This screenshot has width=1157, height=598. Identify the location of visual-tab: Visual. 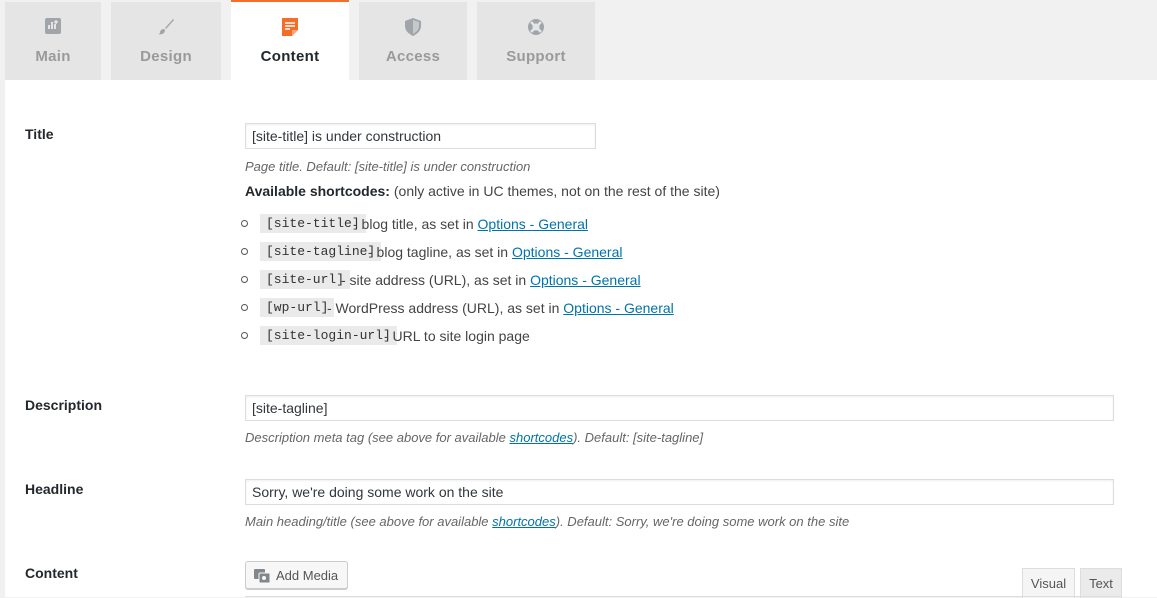
(1048, 583).